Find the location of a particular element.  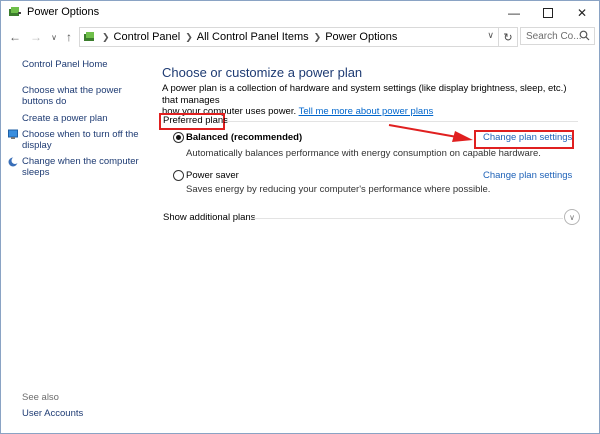

balanced-radio is located at coordinates (178, 137).